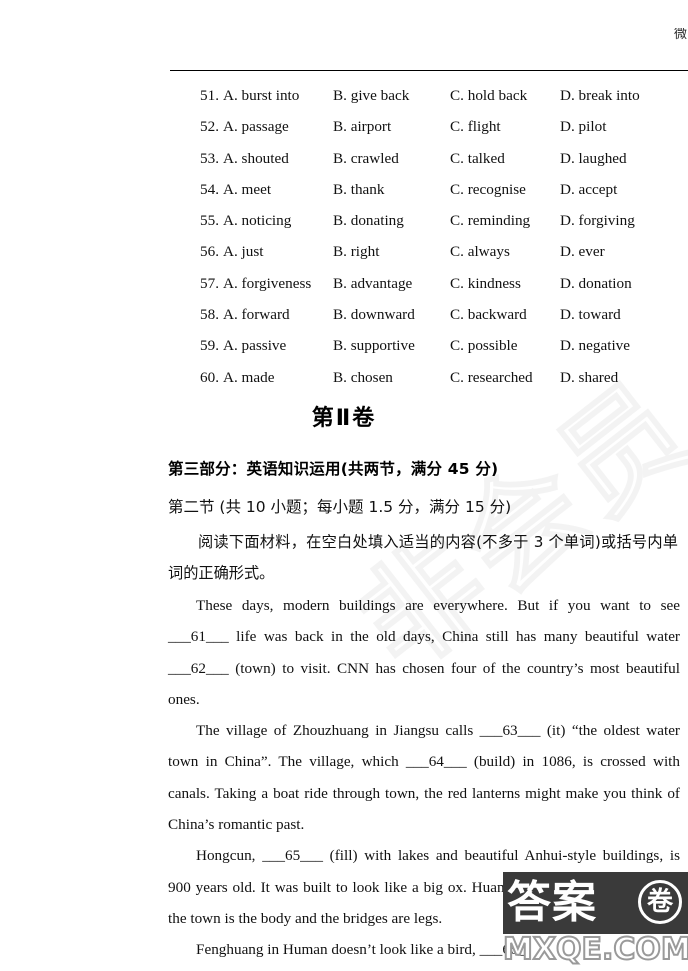 The height and width of the screenshot is (971, 688). What do you see at coordinates (209, 221) in the screenshot?
I see `option-number: 55.` at bounding box center [209, 221].